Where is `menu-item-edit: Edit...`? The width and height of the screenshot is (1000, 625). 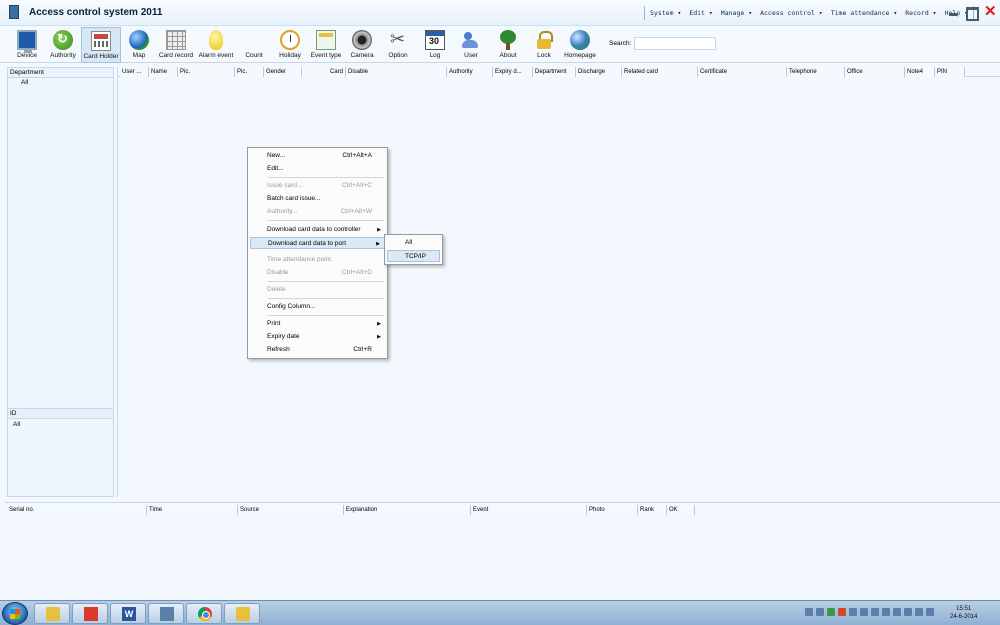 menu-item-edit: Edit... is located at coordinates (317, 169).